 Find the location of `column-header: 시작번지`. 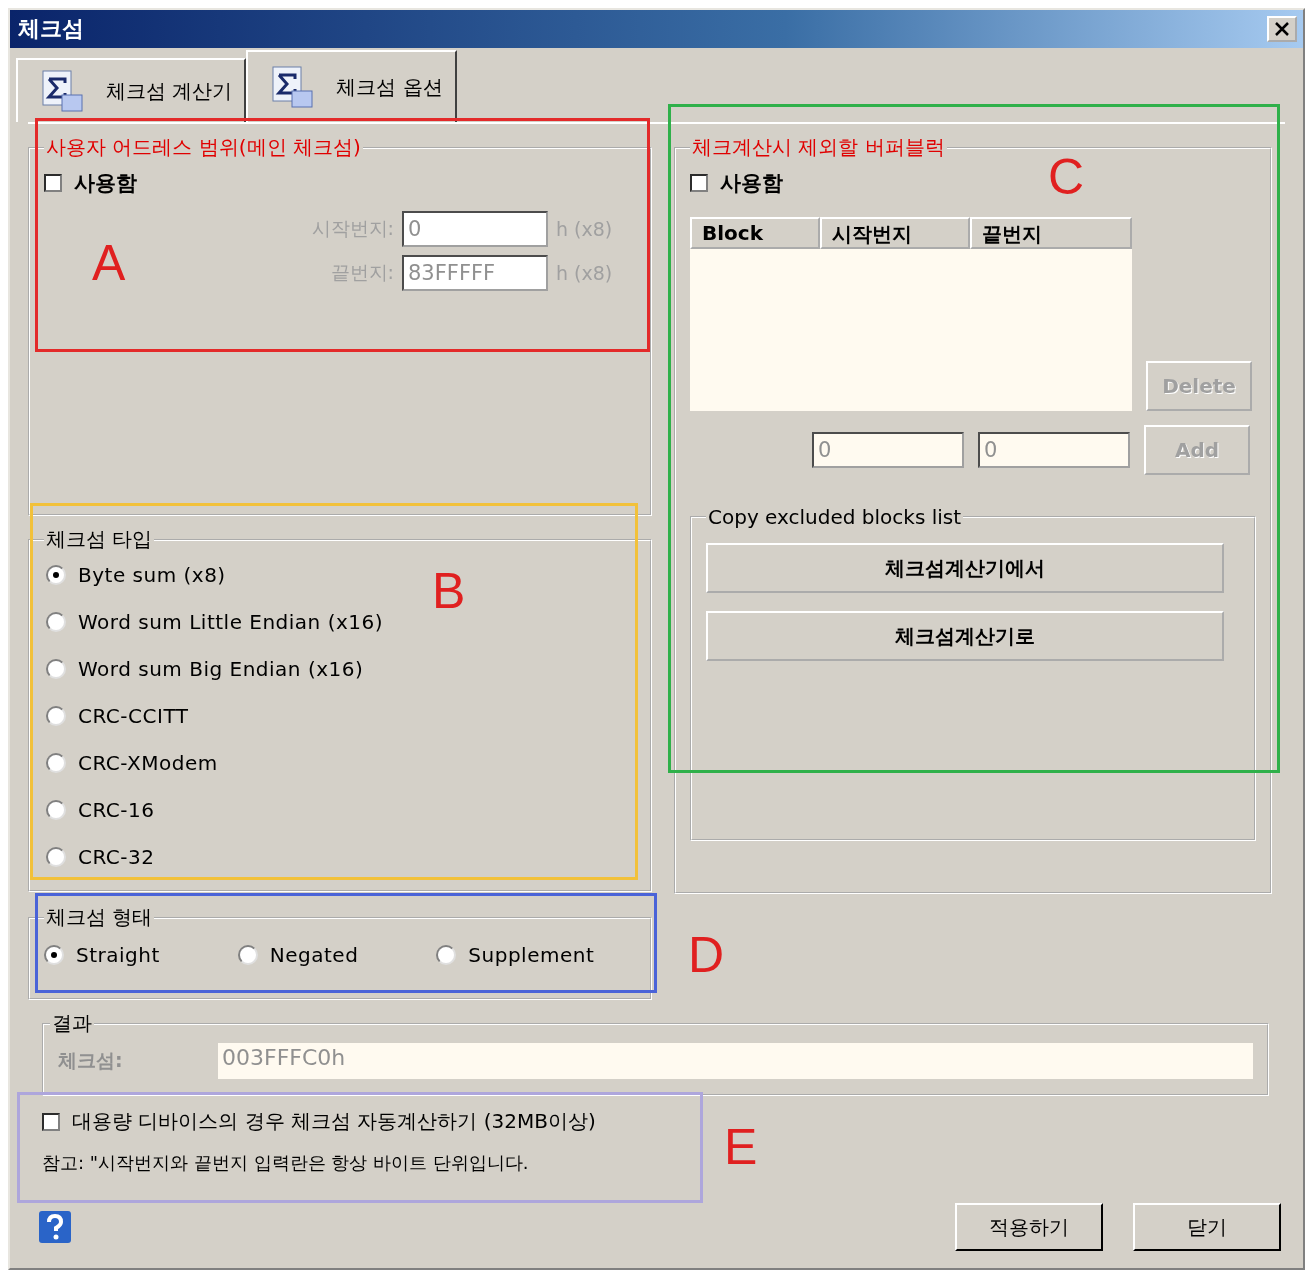

column-header: 시작번지 is located at coordinates (895, 233).